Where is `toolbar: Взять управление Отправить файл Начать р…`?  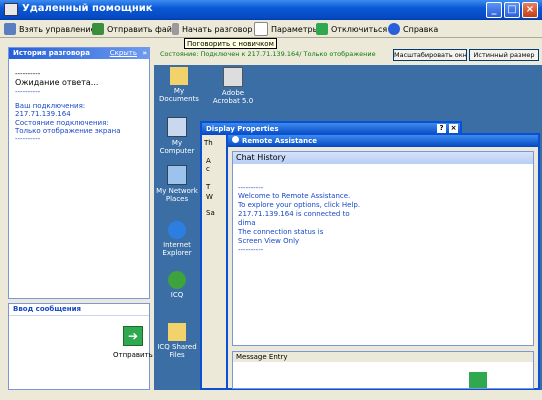 toolbar: Взять управление Отправить файл Начать р… is located at coordinates (271, 29).